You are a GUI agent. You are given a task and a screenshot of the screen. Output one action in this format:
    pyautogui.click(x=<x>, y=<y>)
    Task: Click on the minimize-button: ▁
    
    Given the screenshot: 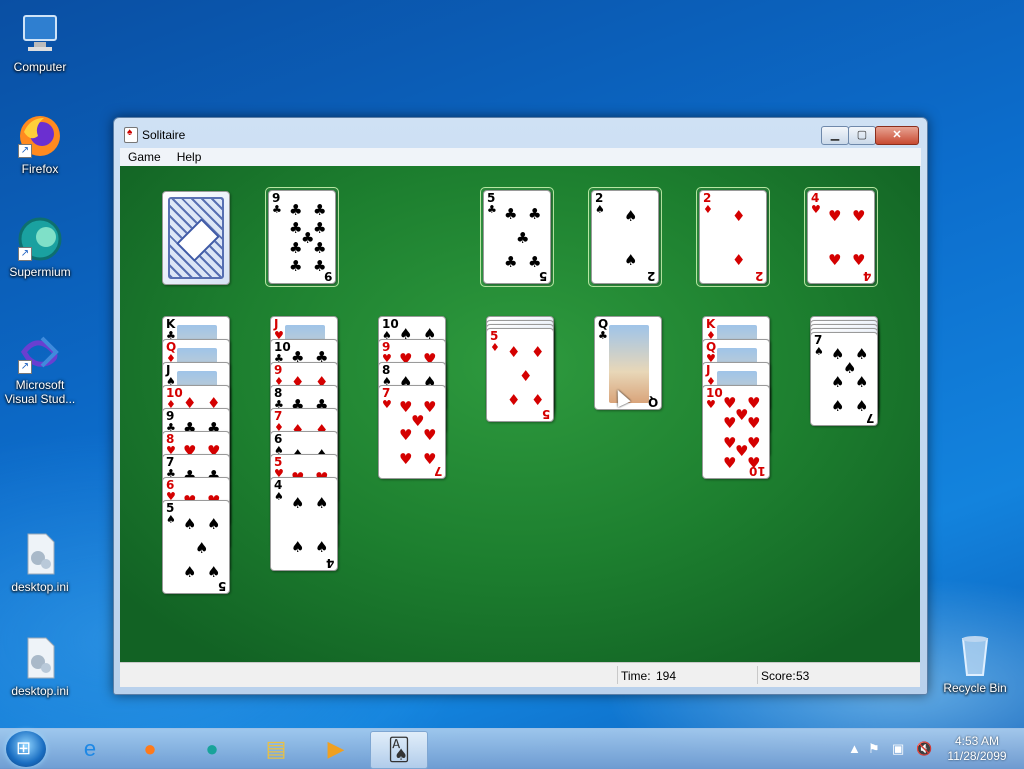 What is the action you would take?
    pyautogui.click(x=835, y=135)
    